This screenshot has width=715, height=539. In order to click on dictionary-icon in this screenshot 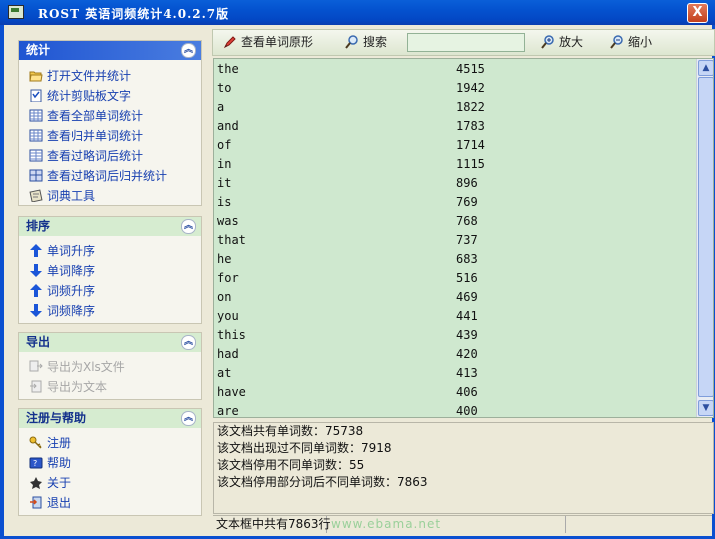, I will do `click(36, 195)`.